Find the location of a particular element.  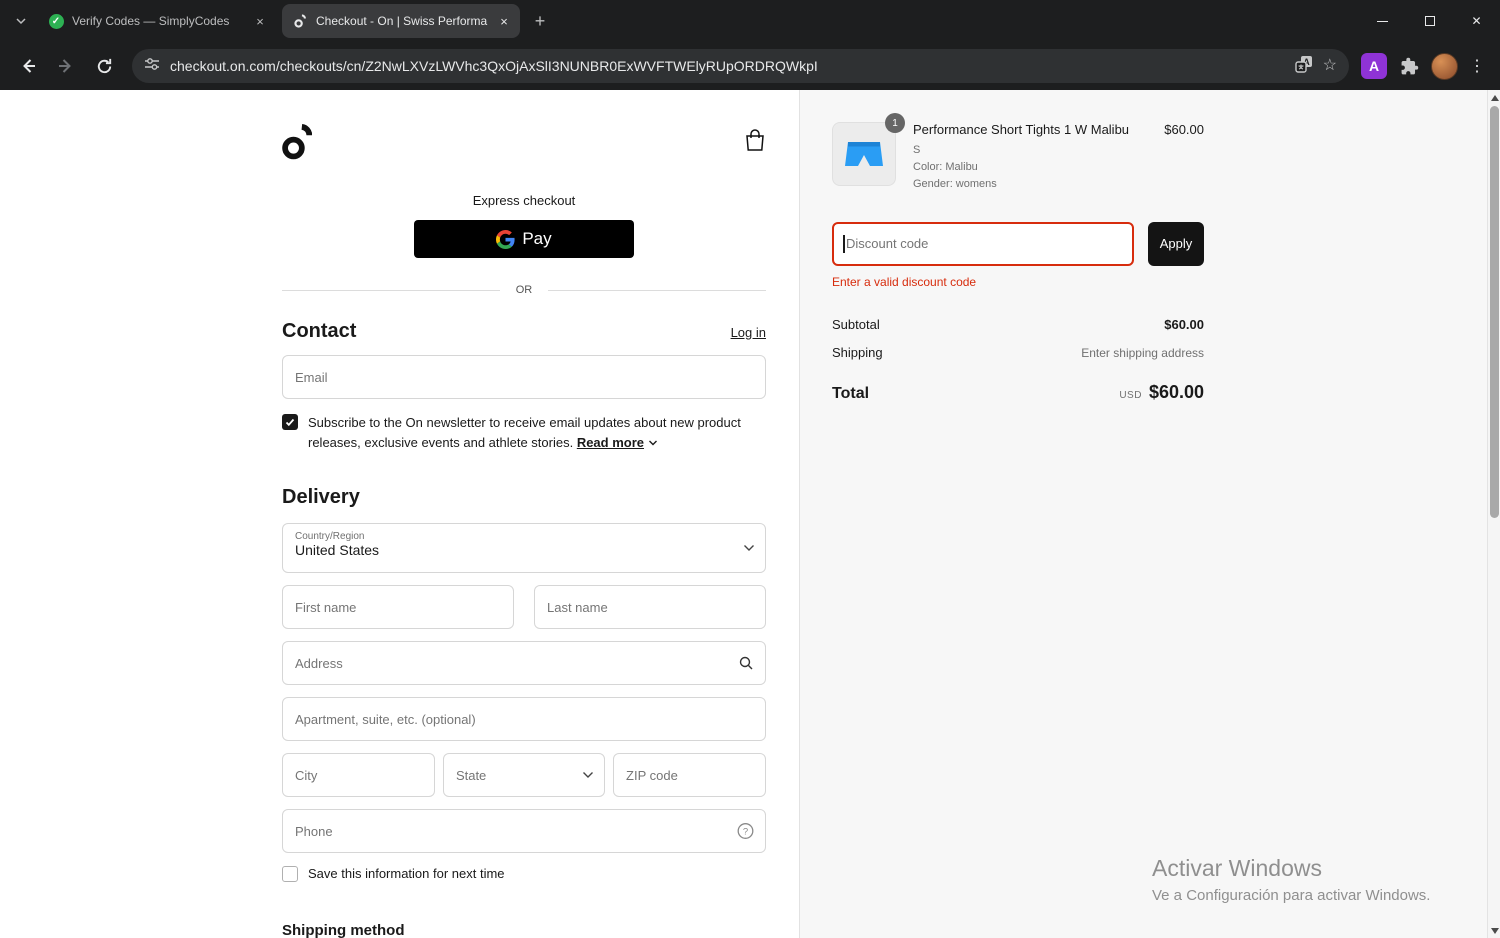

country-select: Country/Region United States is located at coordinates (524, 548).